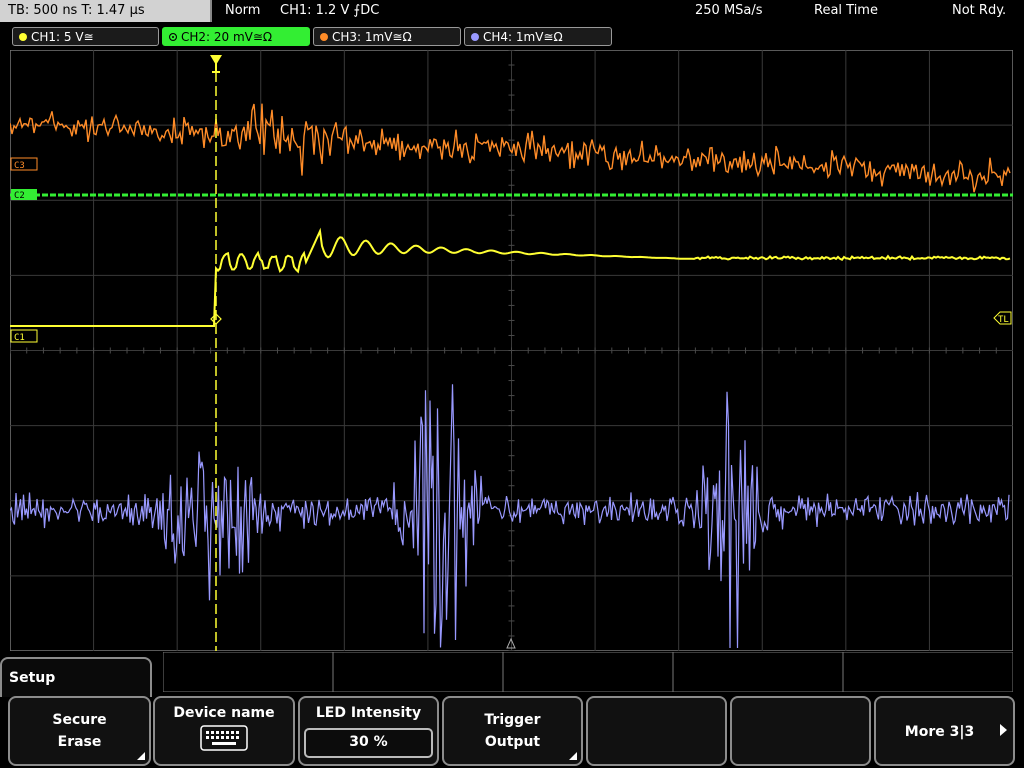 The width and height of the screenshot is (1024, 768). Describe the element at coordinates (939, 732) in the screenshot. I see `more-label: More 3|3` at that location.